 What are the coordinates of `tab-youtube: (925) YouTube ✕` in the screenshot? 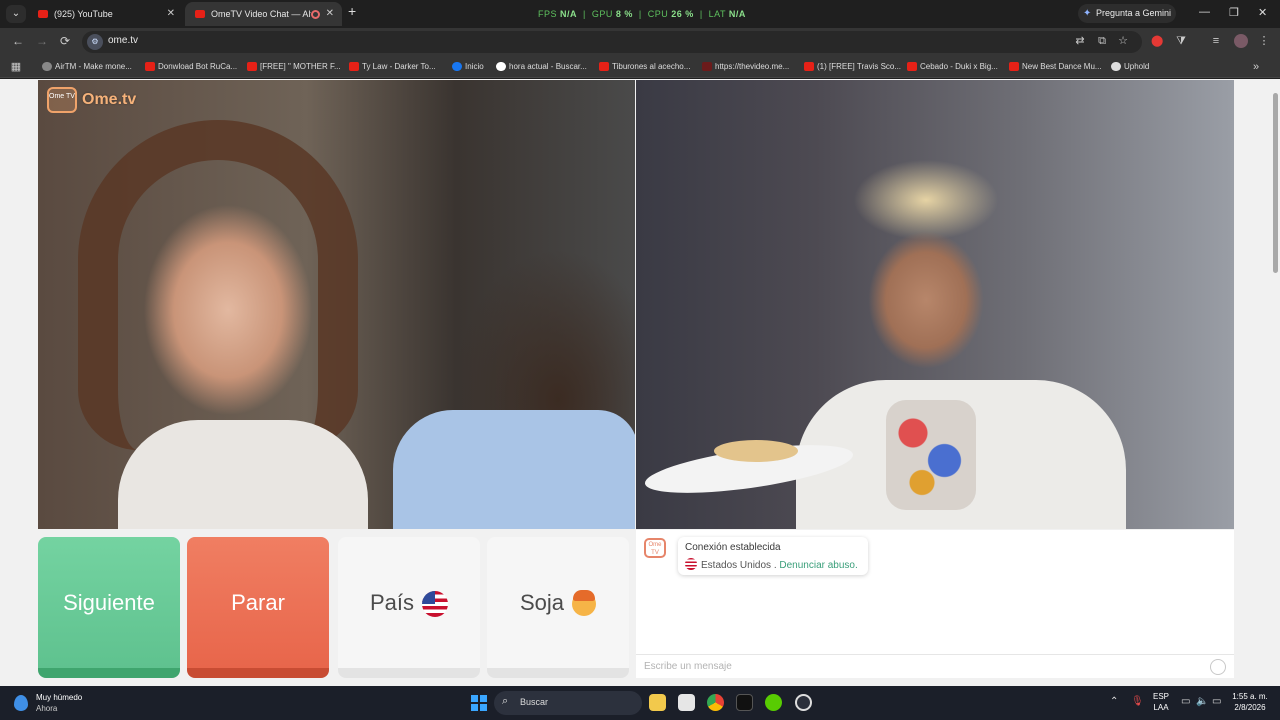 It's located at (105, 14).